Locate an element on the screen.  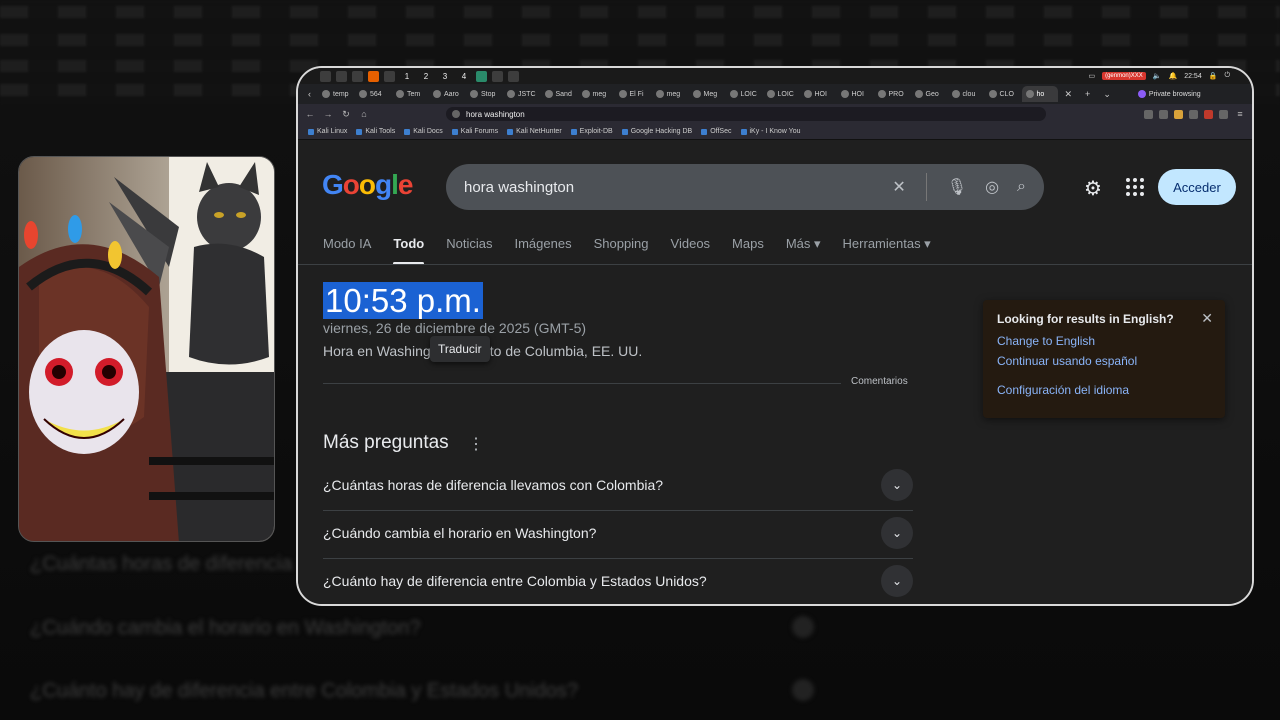
microphone-icon: 🎙 is located at coordinates (957, 187).